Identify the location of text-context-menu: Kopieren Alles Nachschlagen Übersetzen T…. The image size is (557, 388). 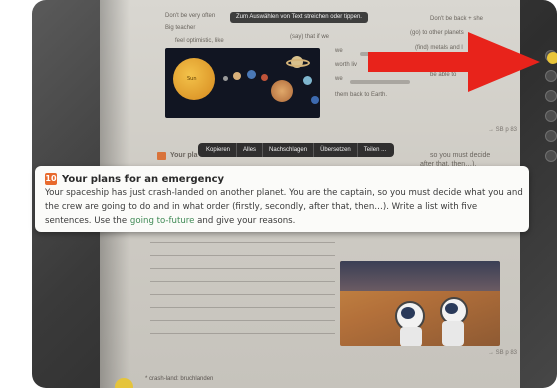
(296, 150).